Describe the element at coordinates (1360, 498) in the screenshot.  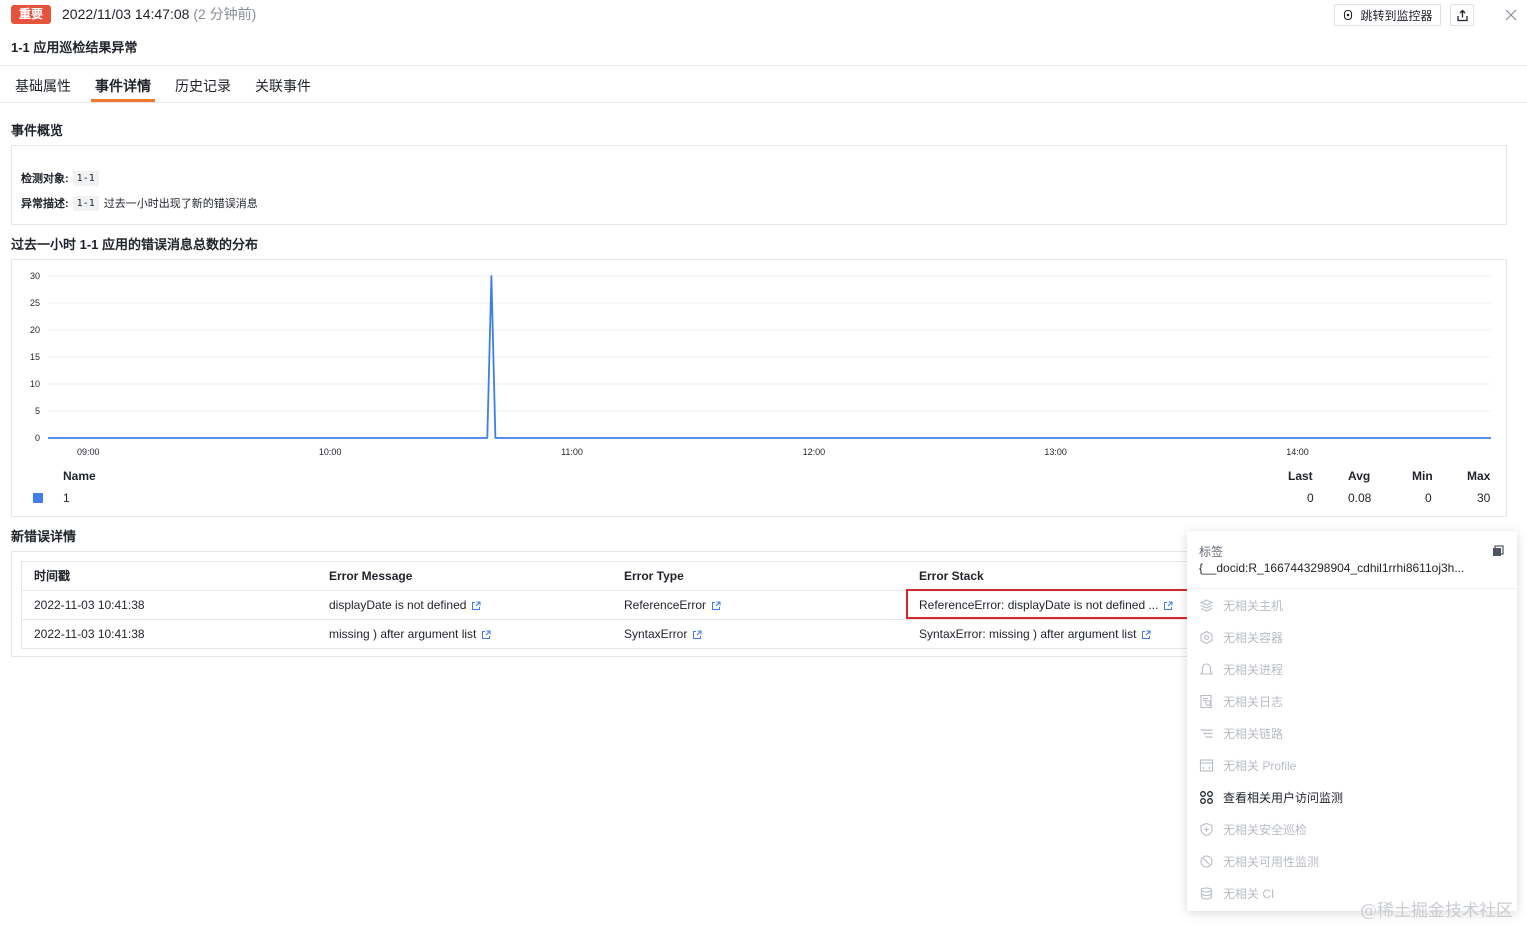
I see `legend-avg-value: 0.08` at that location.